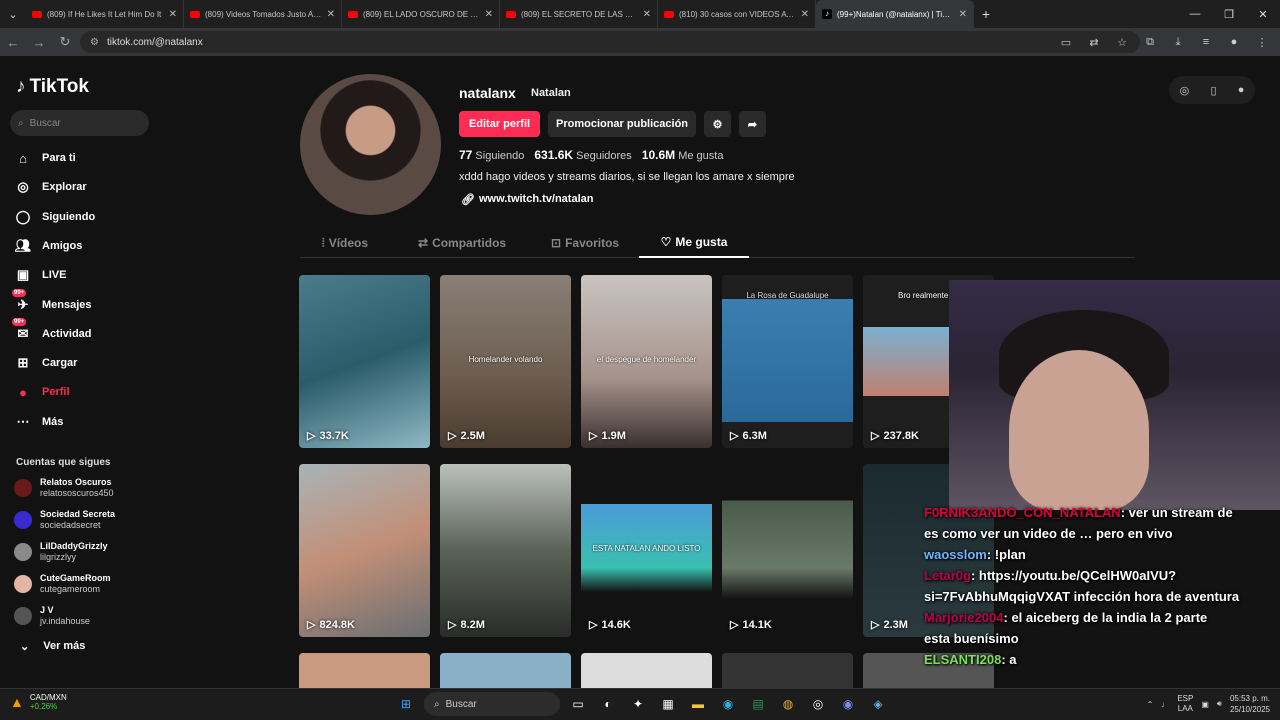 The width and height of the screenshot is (1280, 720). What do you see at coordinates (1066, 42) in the screenshot?
I see `cast-icon: ▭` at bounding box center [1066, 42].